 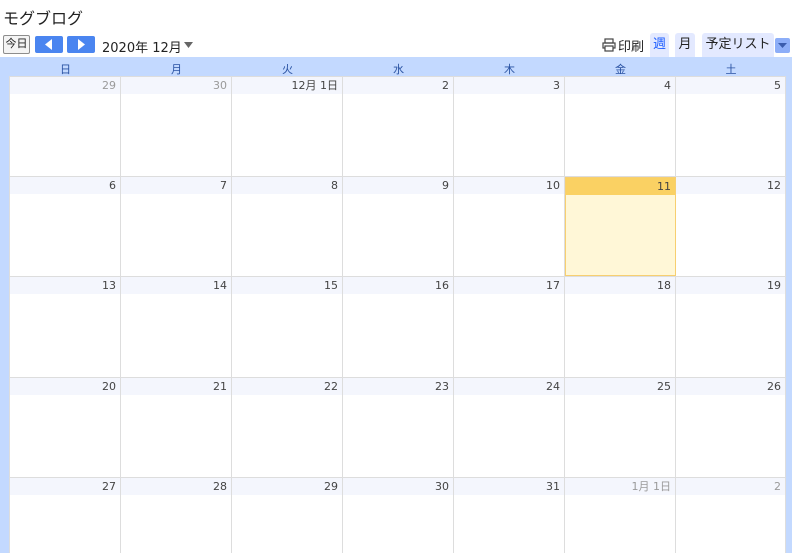 What do you see at coordinates (176, 185) in the screenshot?
I see `day-number: 7` at bounding box center [176, 185].